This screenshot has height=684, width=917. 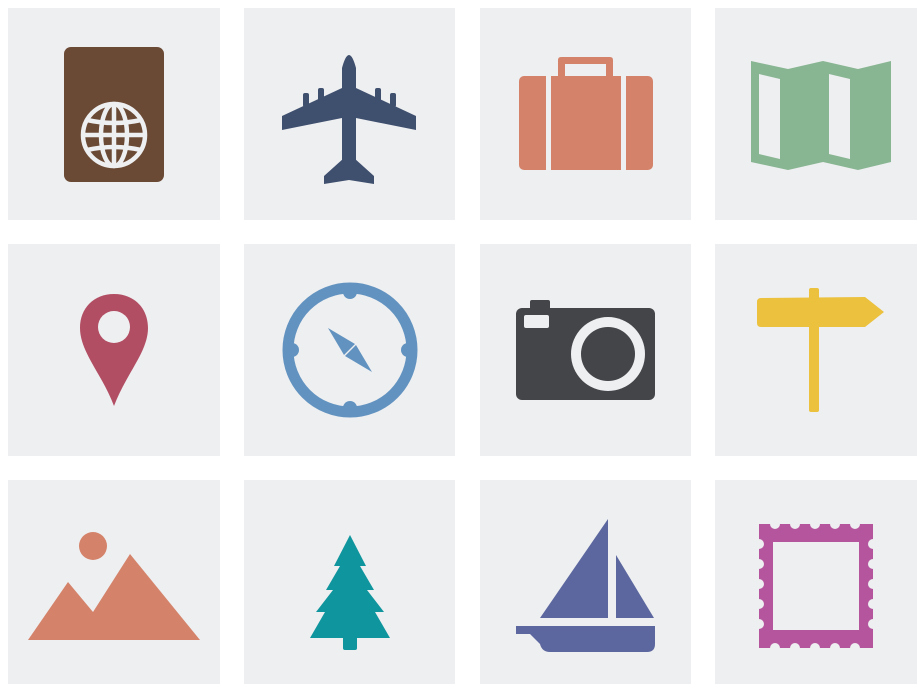 I want to click on signpost-icon, so click(x=820, y=350).